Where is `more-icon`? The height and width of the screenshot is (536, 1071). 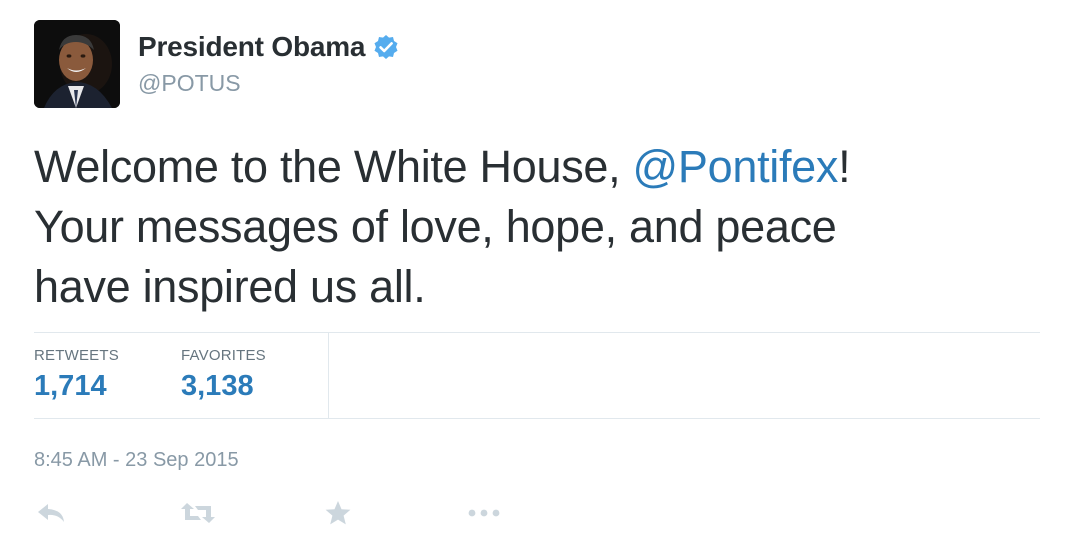
more-icon is located at coordinates (484, 513).